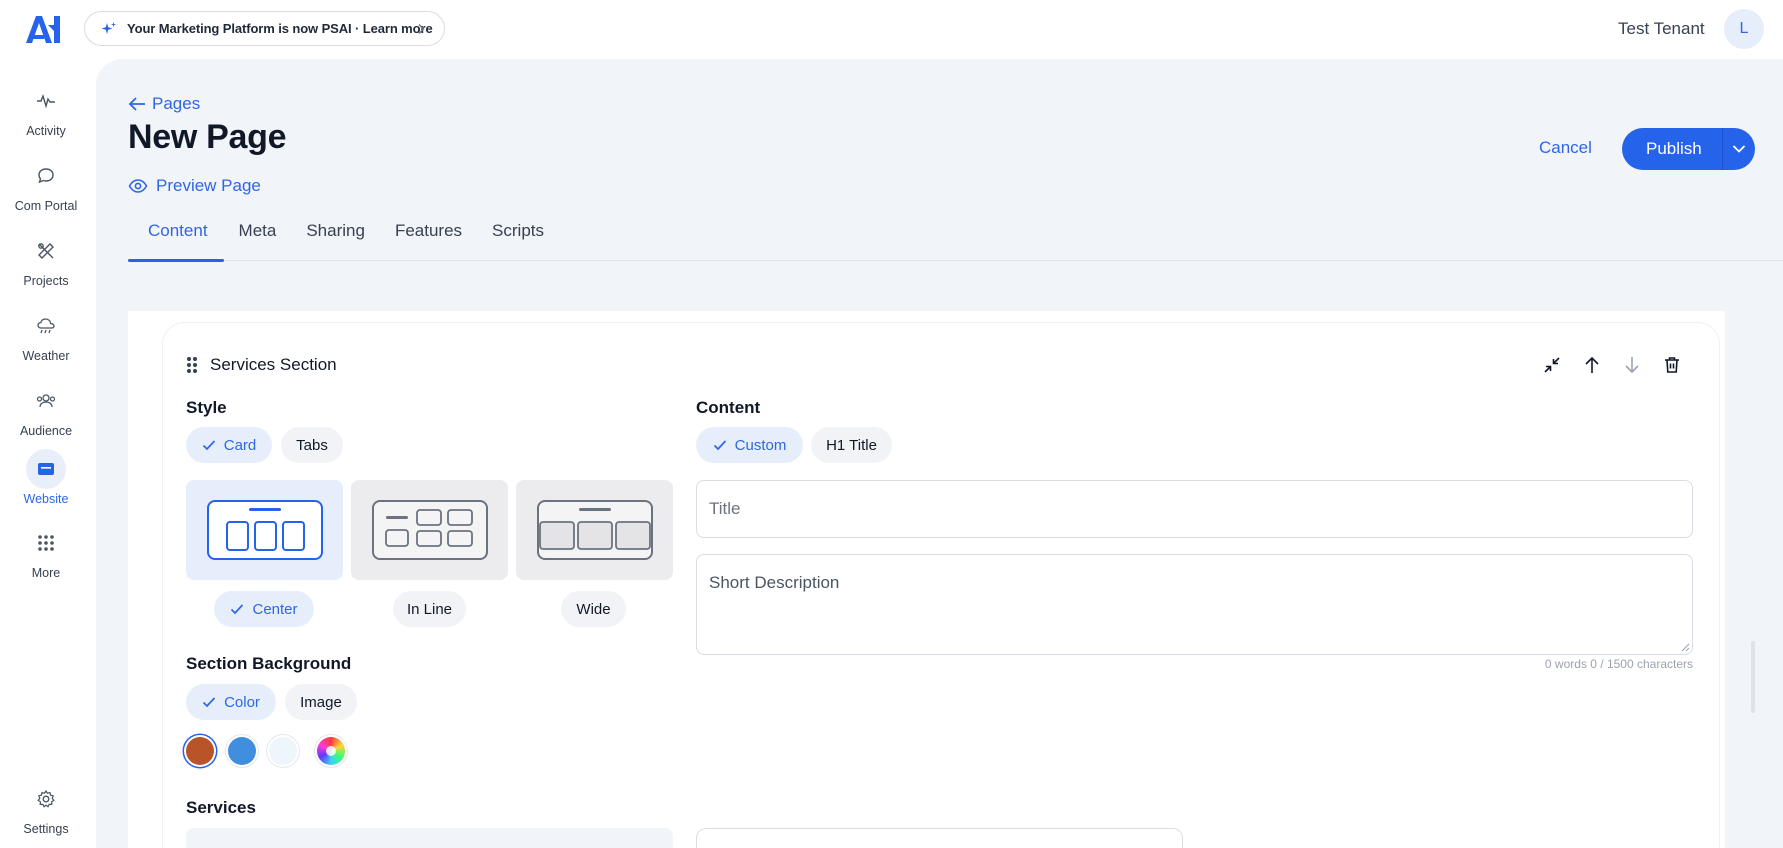 This screenshot has width=1783, height=848. I want to click on color-picker-icon, so click(331, 751).